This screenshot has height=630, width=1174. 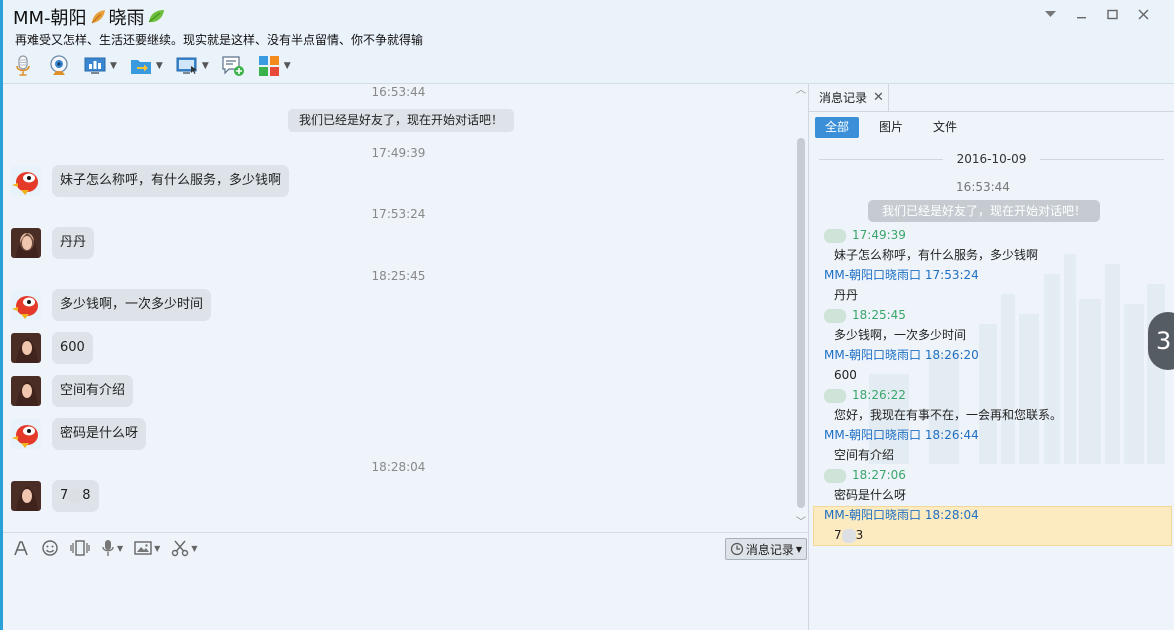 What do you see at coordinates (865, 315) in the screenshot?
I see `record-header: 18:25:45` at bounding box center [865, 315].